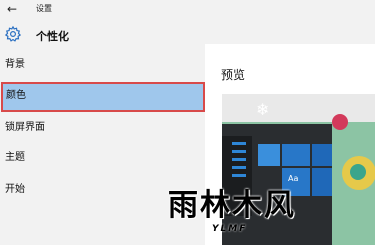 The image size is (375, 245). Describe the element at coordinates (233, 75) in the screenshot. I see `preview-heading: 预览` at that location.